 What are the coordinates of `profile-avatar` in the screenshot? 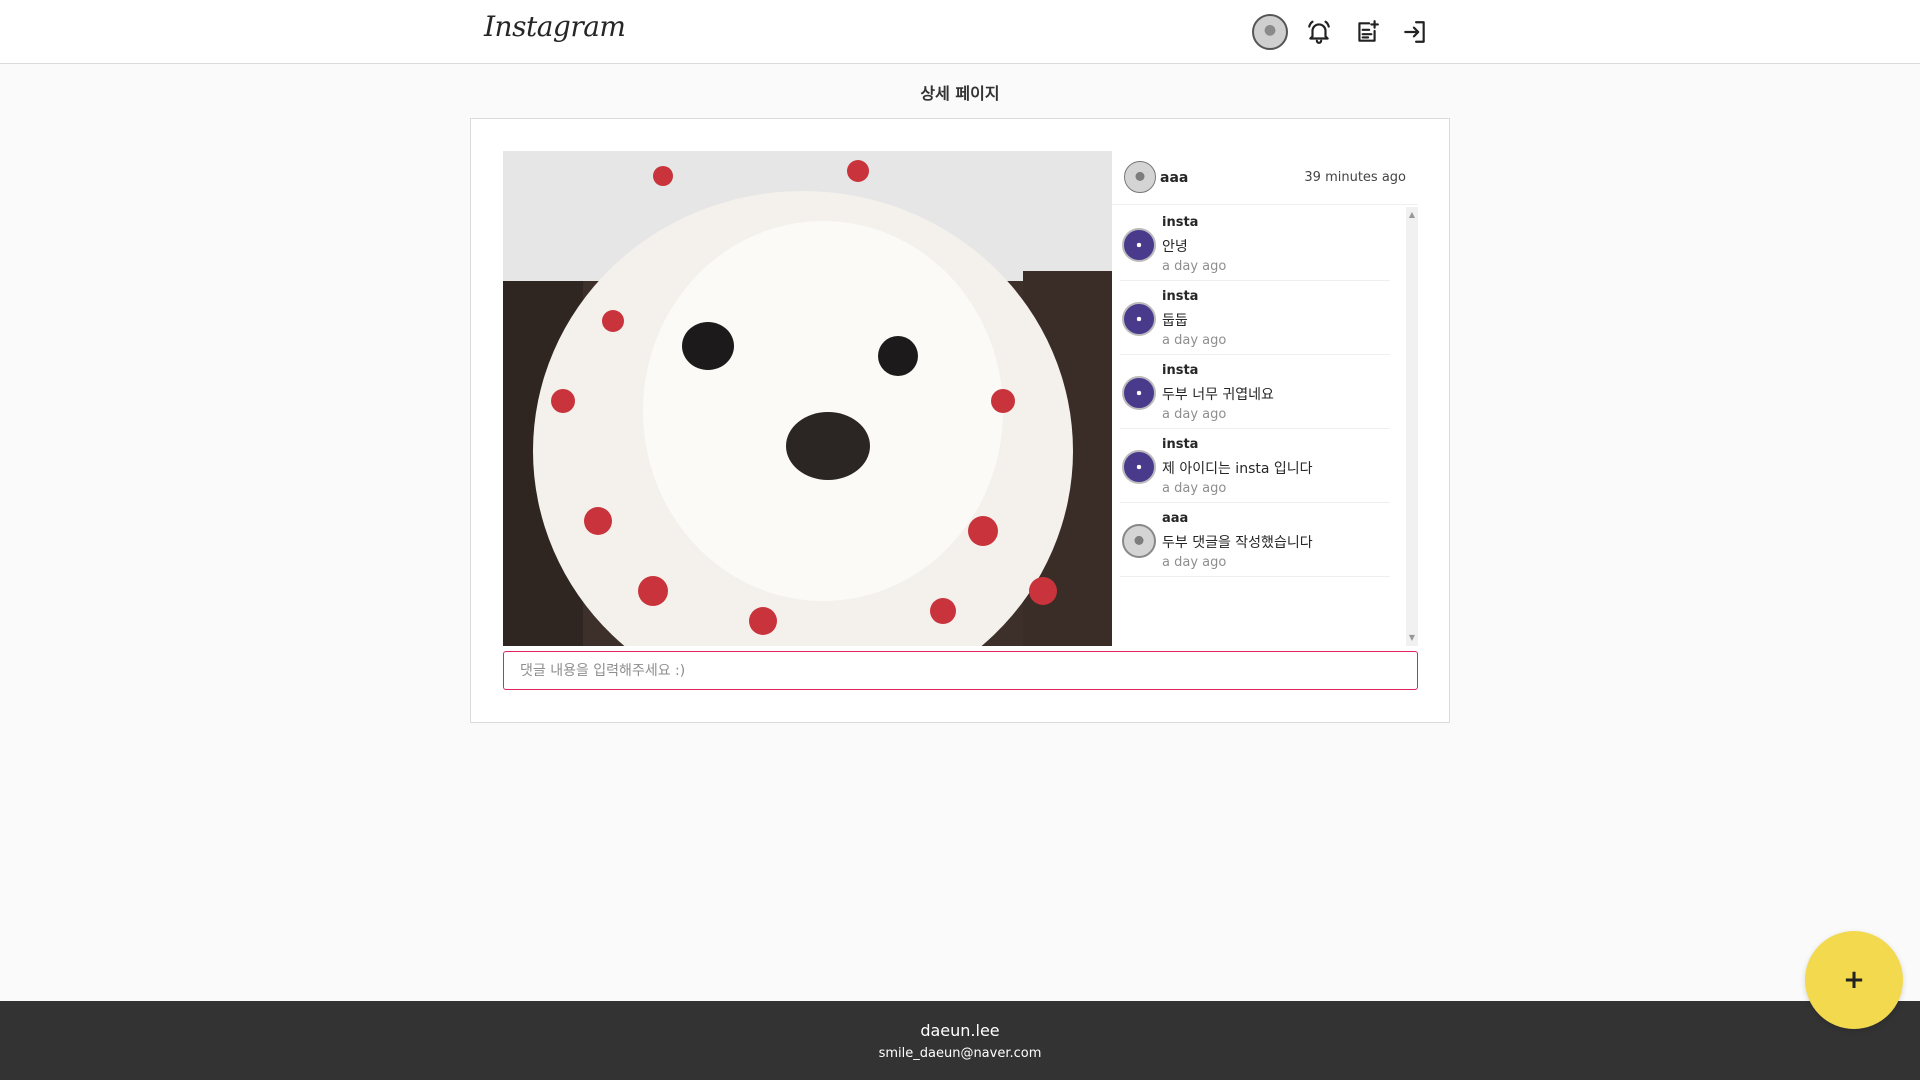 It's located at (1270, 32).